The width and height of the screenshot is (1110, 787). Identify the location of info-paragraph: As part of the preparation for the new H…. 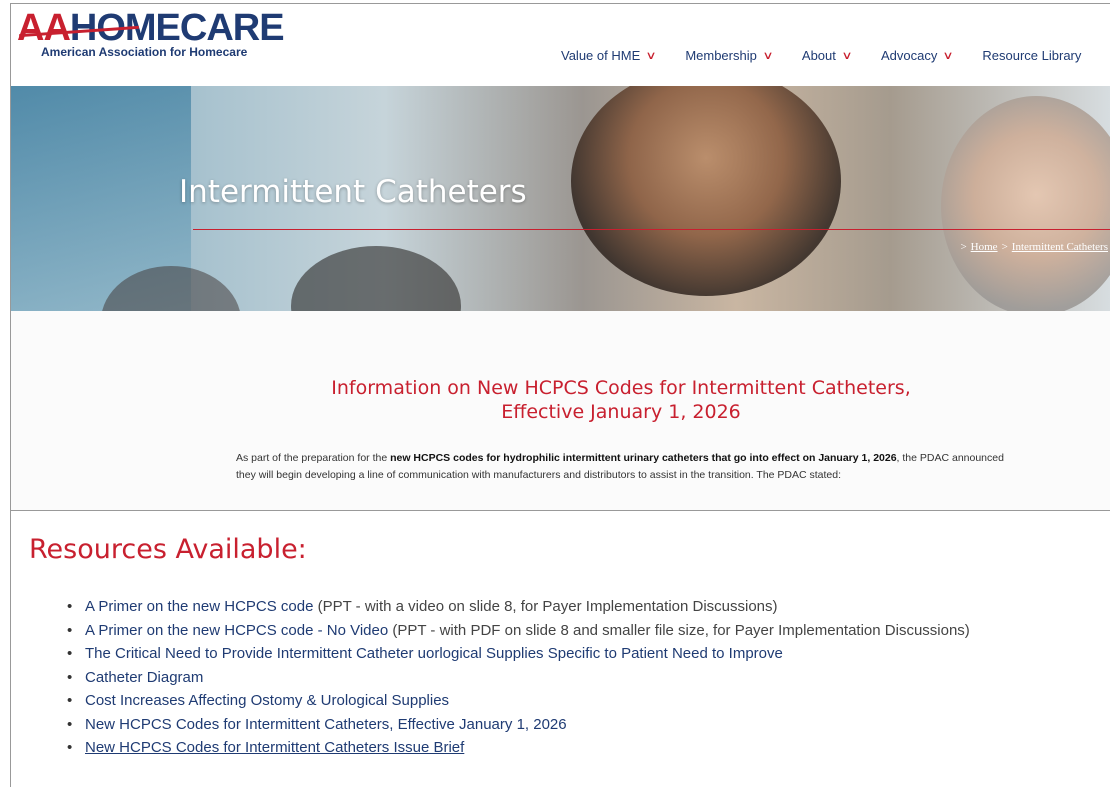
(621, 467).